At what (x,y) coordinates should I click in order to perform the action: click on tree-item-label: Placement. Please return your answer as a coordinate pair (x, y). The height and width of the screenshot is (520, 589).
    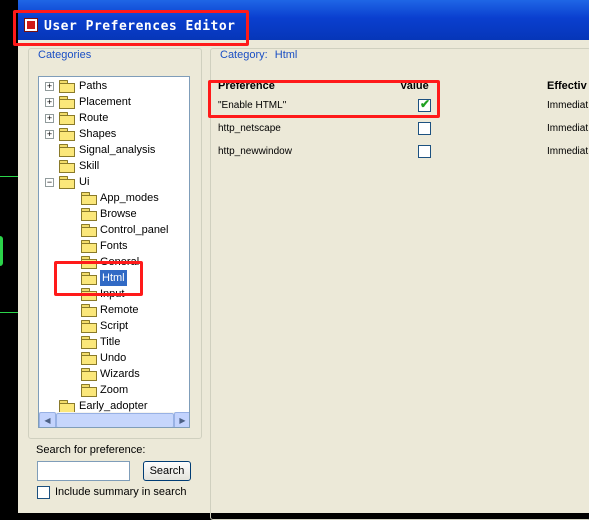
    Looking at the image, I should click on (105, 102).